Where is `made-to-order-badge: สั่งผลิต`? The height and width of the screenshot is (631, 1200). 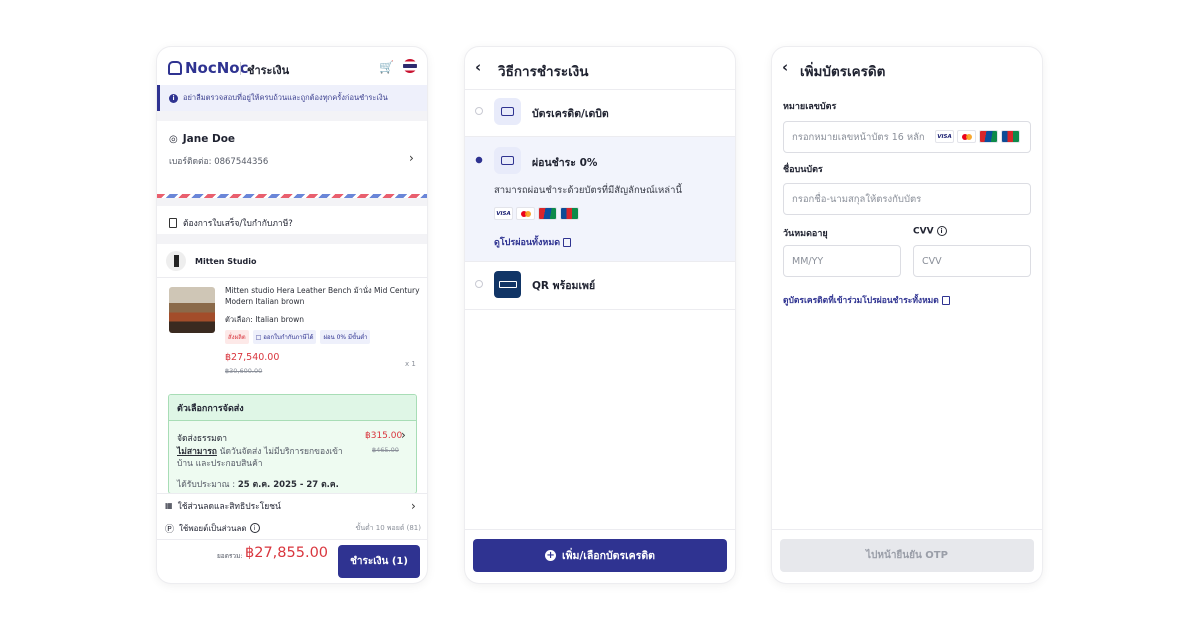 made-to-order-badge: สั่งผลิต is located at coordinates (237, 337).